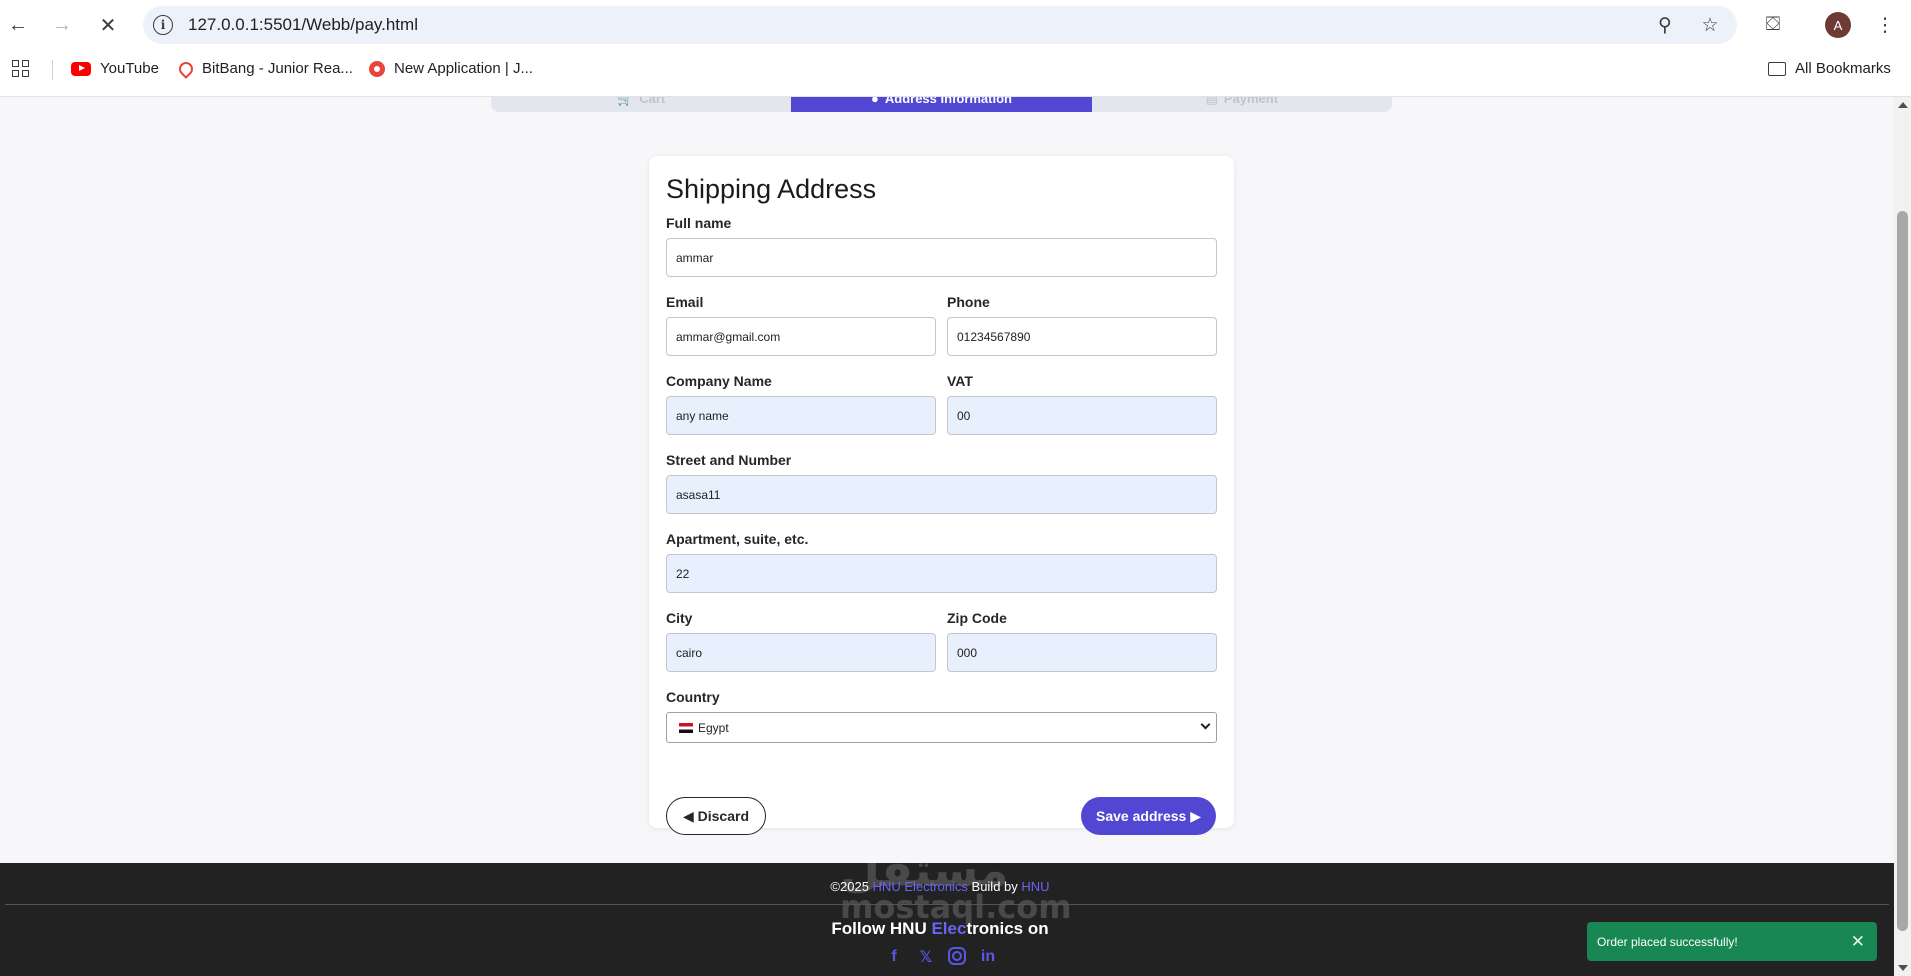  What do you see at coordinates (1035, 886) in the screenshot?
I see `builder-link: HNU` at bounding box center [1035, 886].